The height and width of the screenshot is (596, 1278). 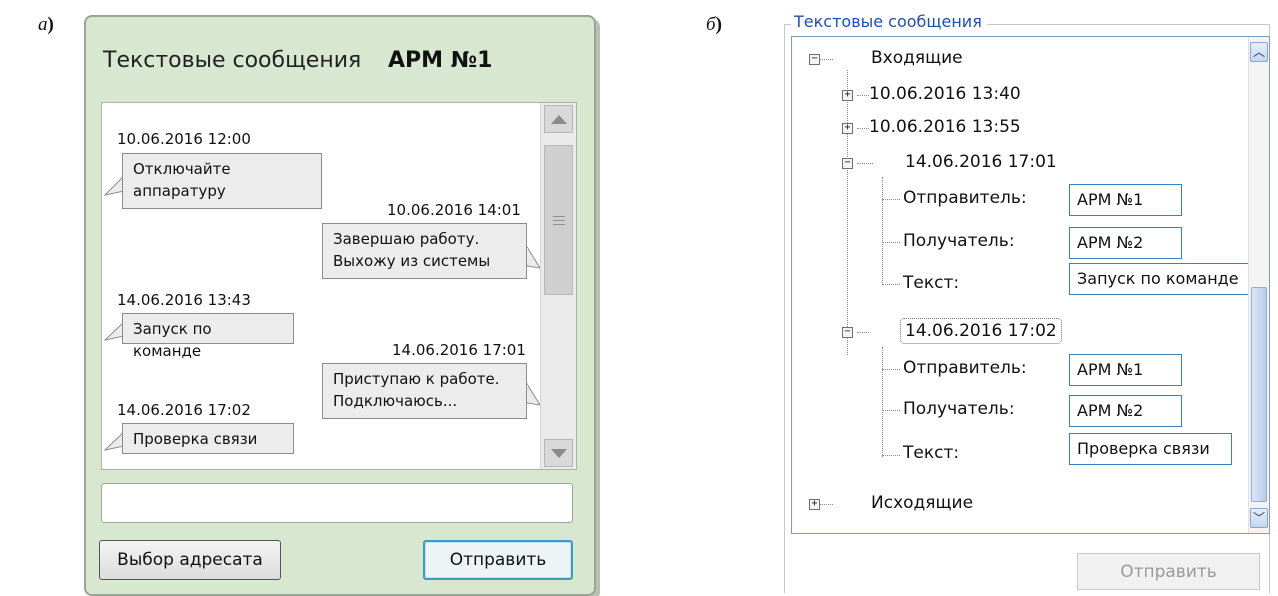 I want to click on message-bubble: Проверка связи, so click(x=208, y=438).